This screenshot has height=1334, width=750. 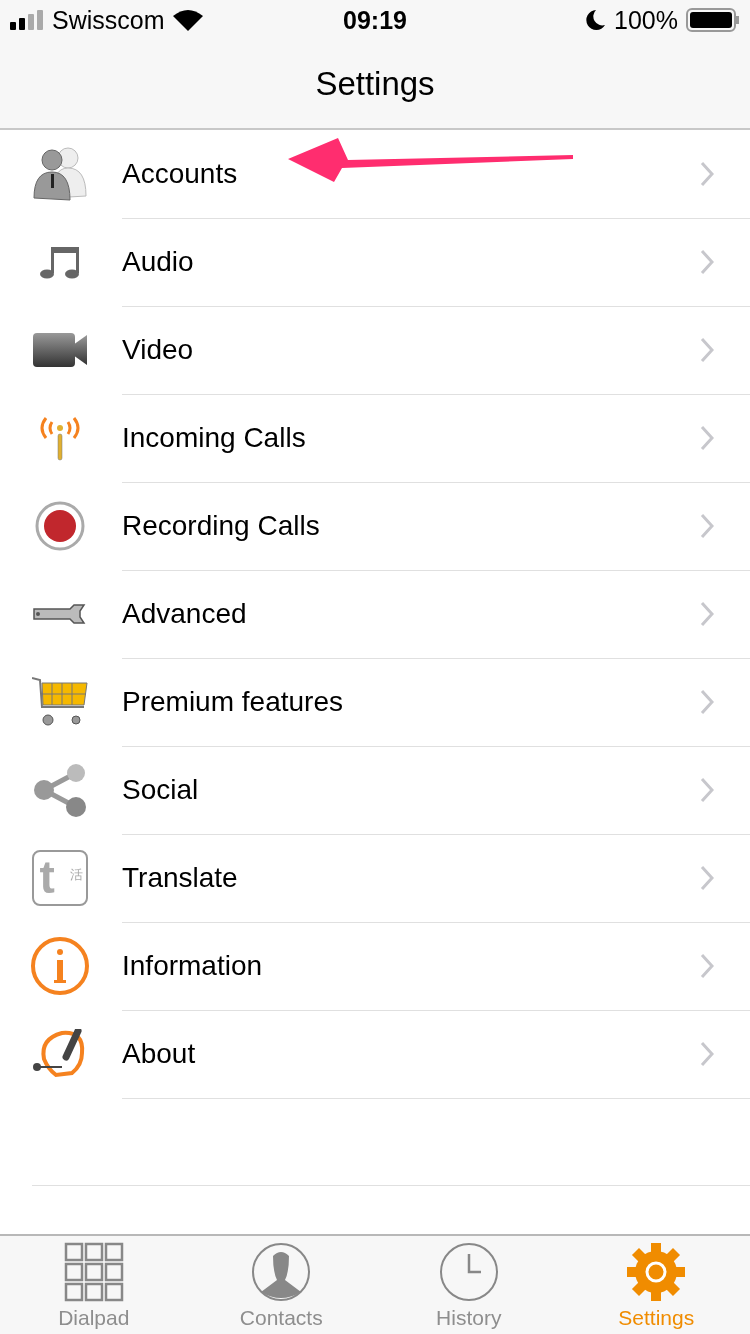 What do you see at coordinates (411, 789) in the screenshot?
I see `settings-item: Social` at bounding box center [411, 789].